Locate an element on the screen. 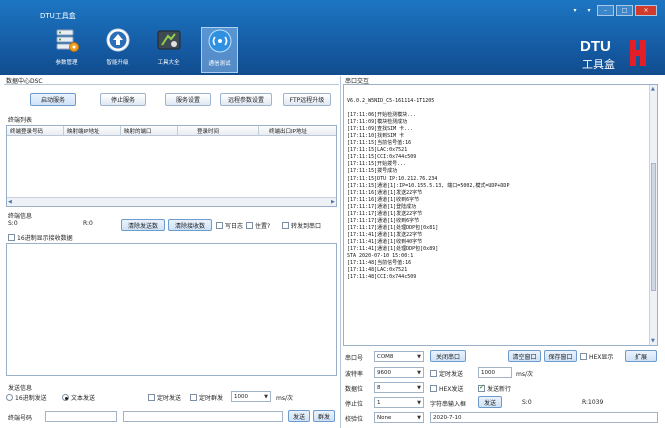  send-button: 发送 is located at coordinates (299, 416).